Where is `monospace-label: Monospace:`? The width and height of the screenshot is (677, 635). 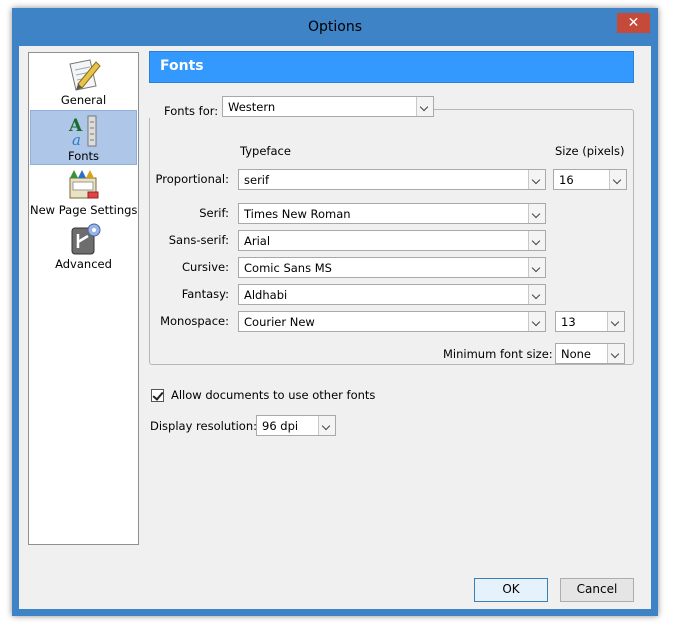 monospace-label: Monospace: is located at coordinates (194, 321).